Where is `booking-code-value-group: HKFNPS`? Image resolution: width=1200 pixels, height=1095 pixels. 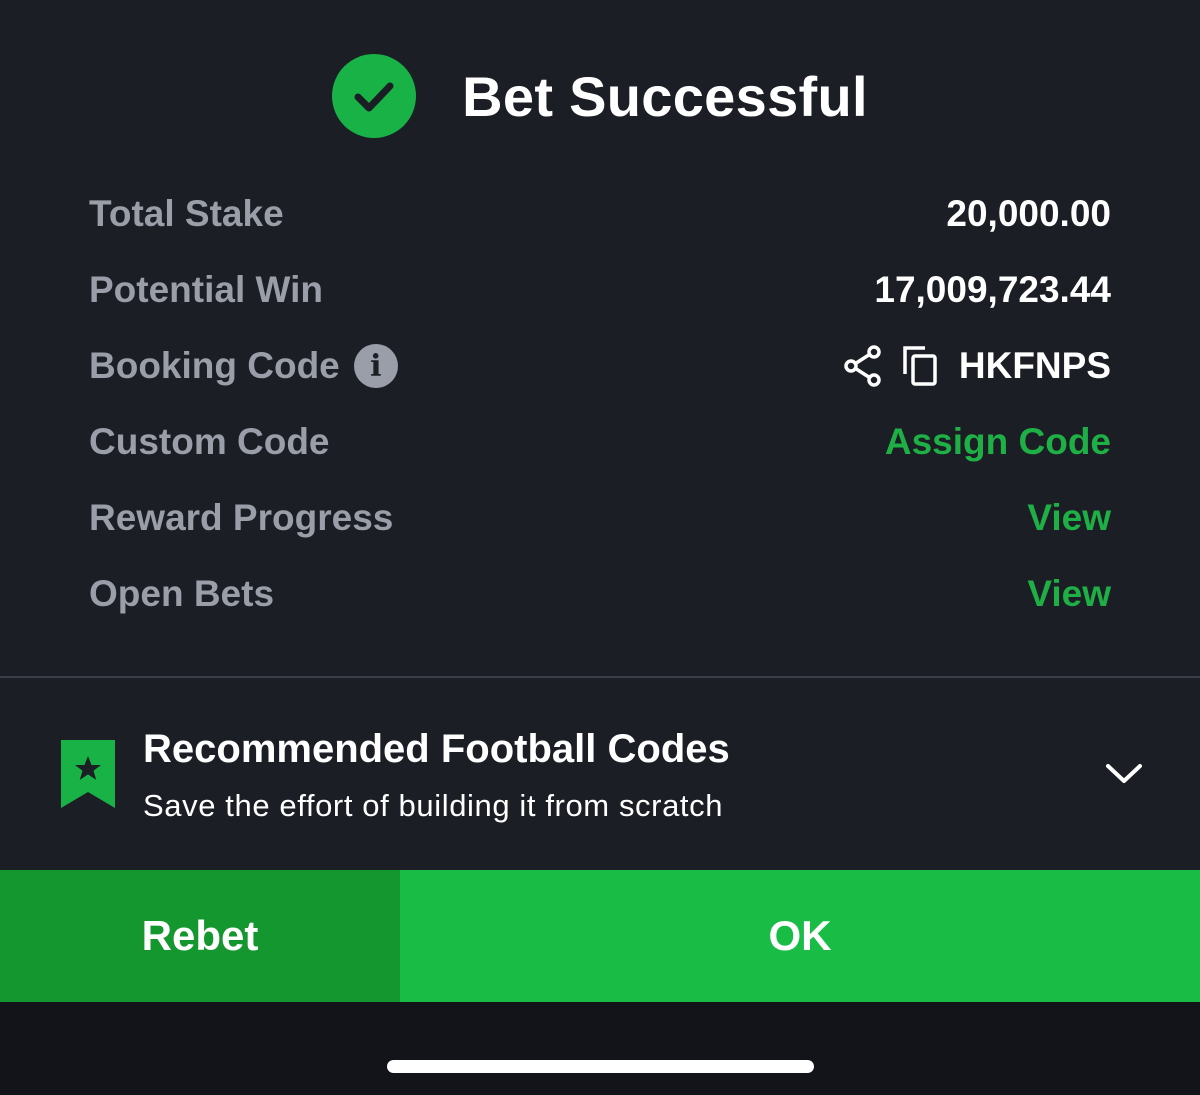
booking-code-value-group: HKFNPS is located at coordinates (977, 366).